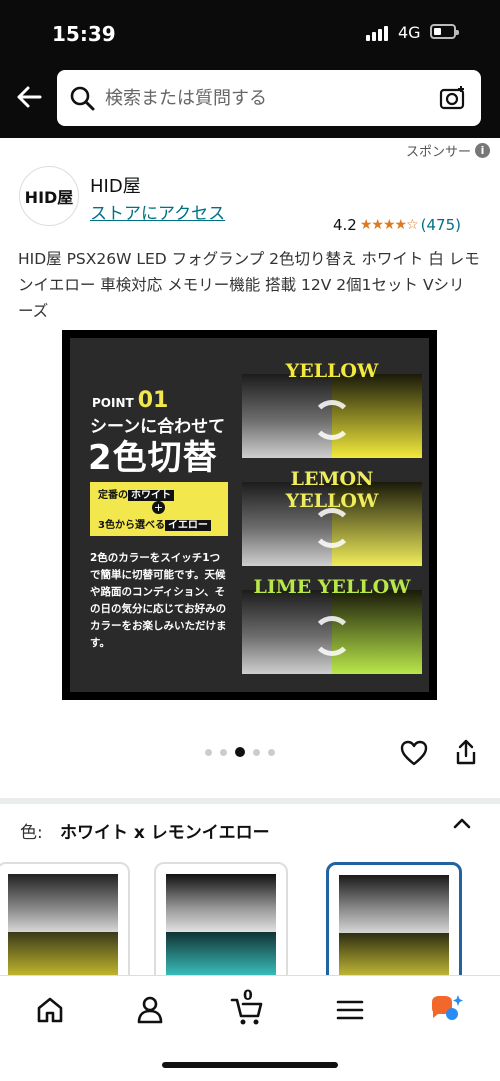 This screenshot has width=500, height=1081. I want to click on info-icon: i, so click(482, 150).